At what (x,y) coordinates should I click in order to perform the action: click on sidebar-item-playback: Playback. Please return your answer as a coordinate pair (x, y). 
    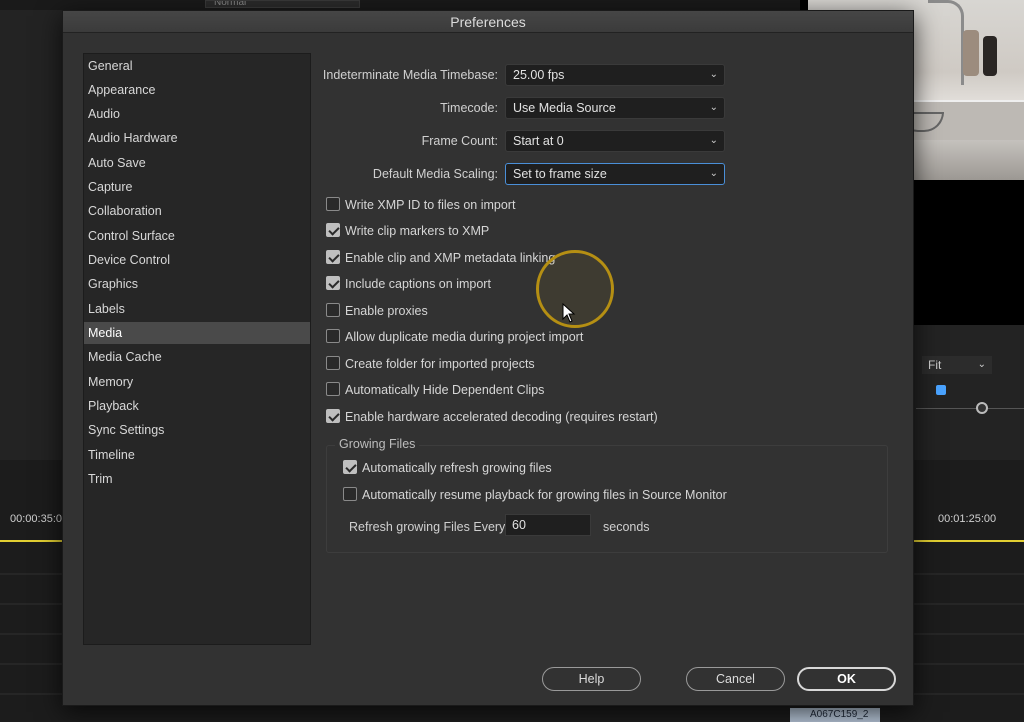
    Looking at the image, I should click on (197, 406).